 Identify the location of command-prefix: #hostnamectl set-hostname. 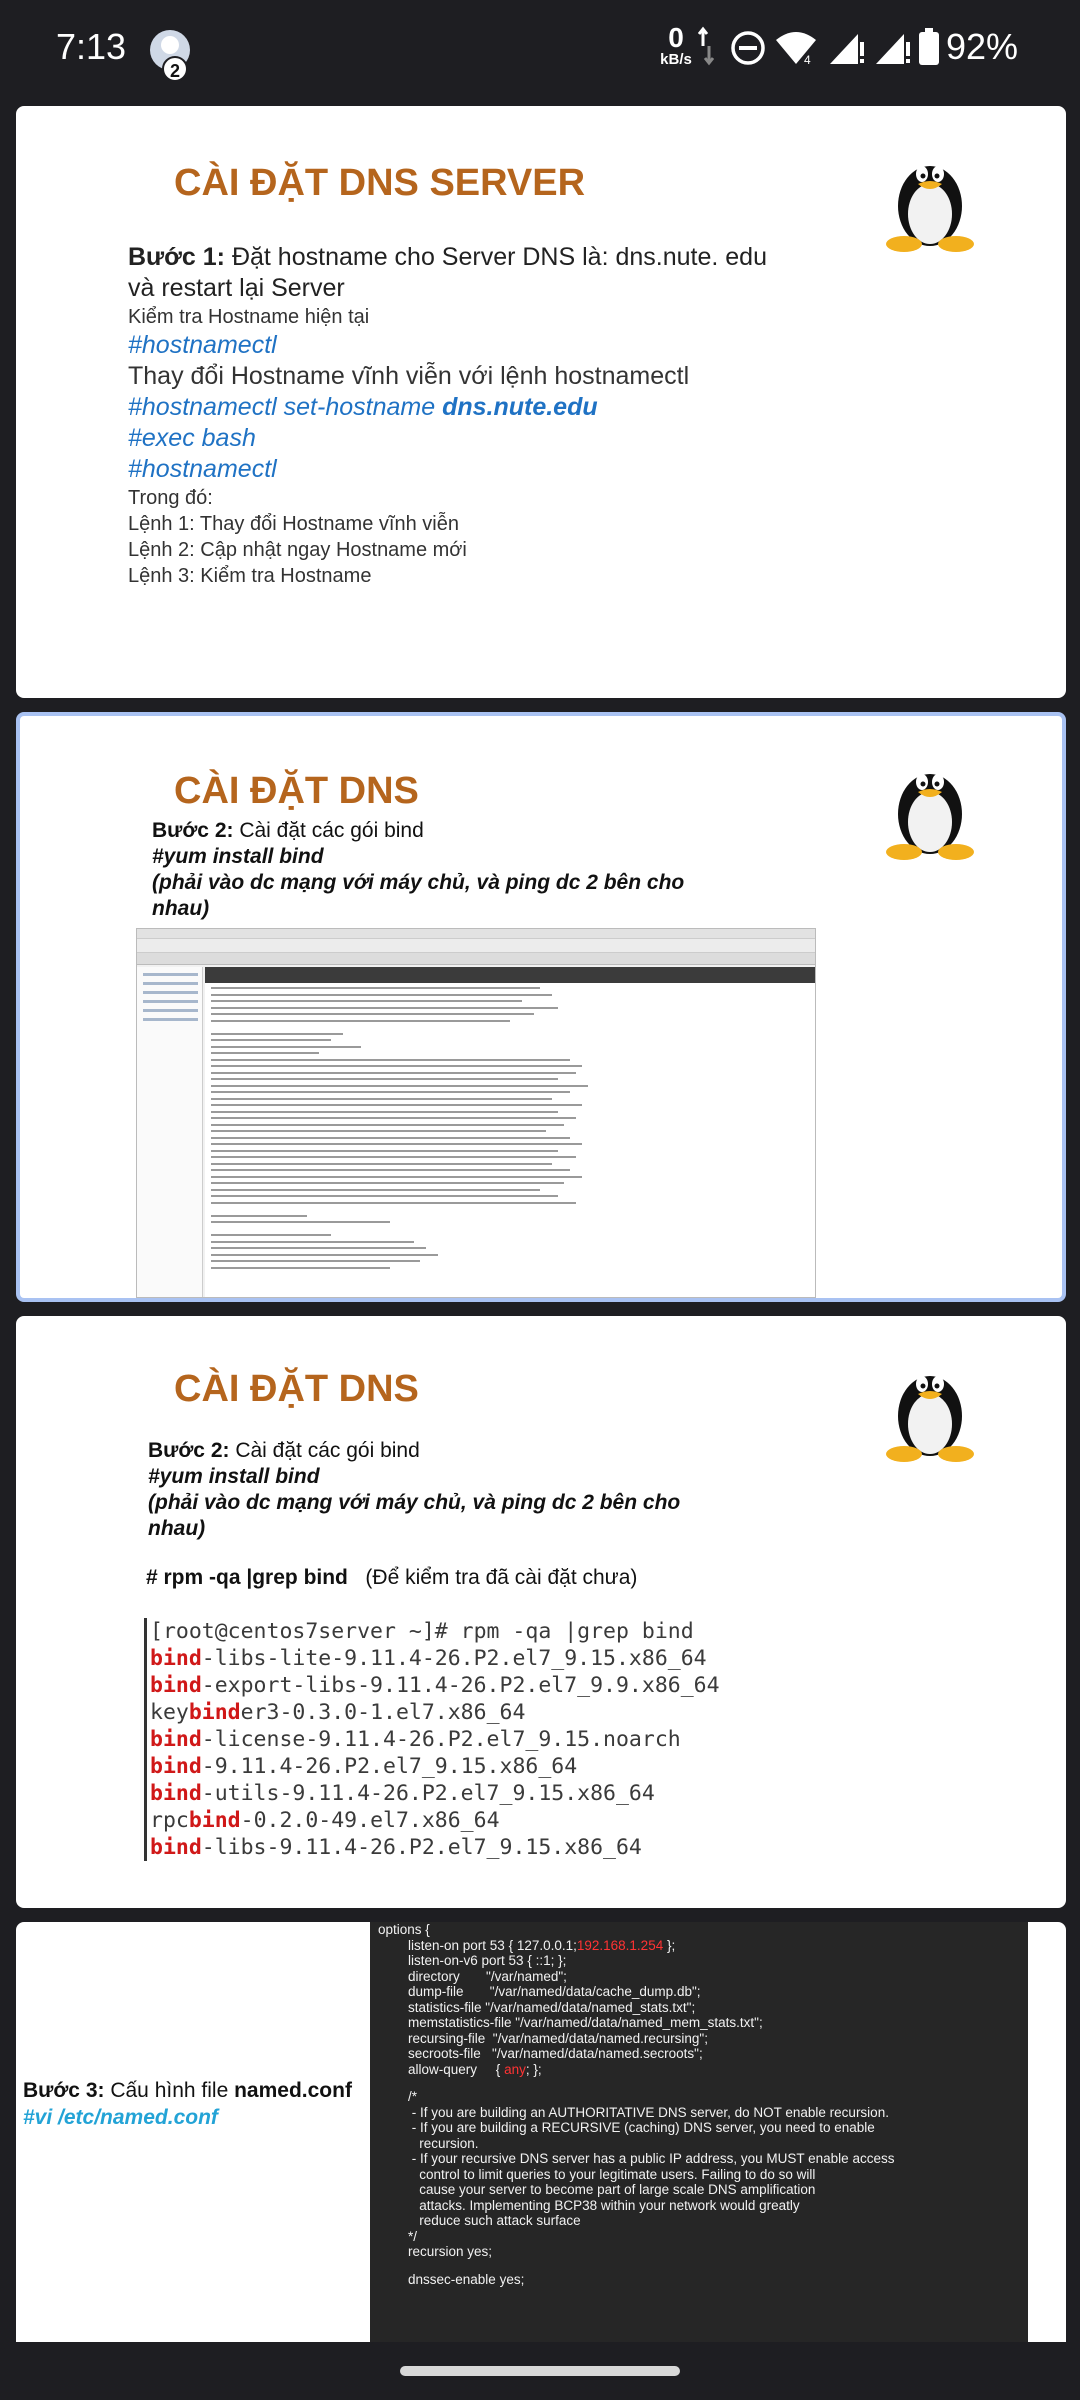
(285, 407).